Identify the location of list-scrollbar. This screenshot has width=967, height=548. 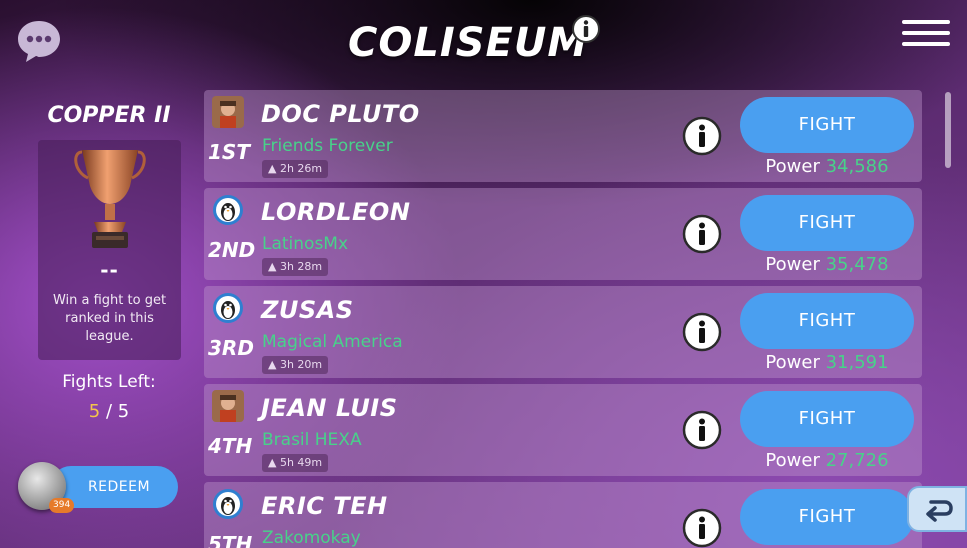
(948, 130).